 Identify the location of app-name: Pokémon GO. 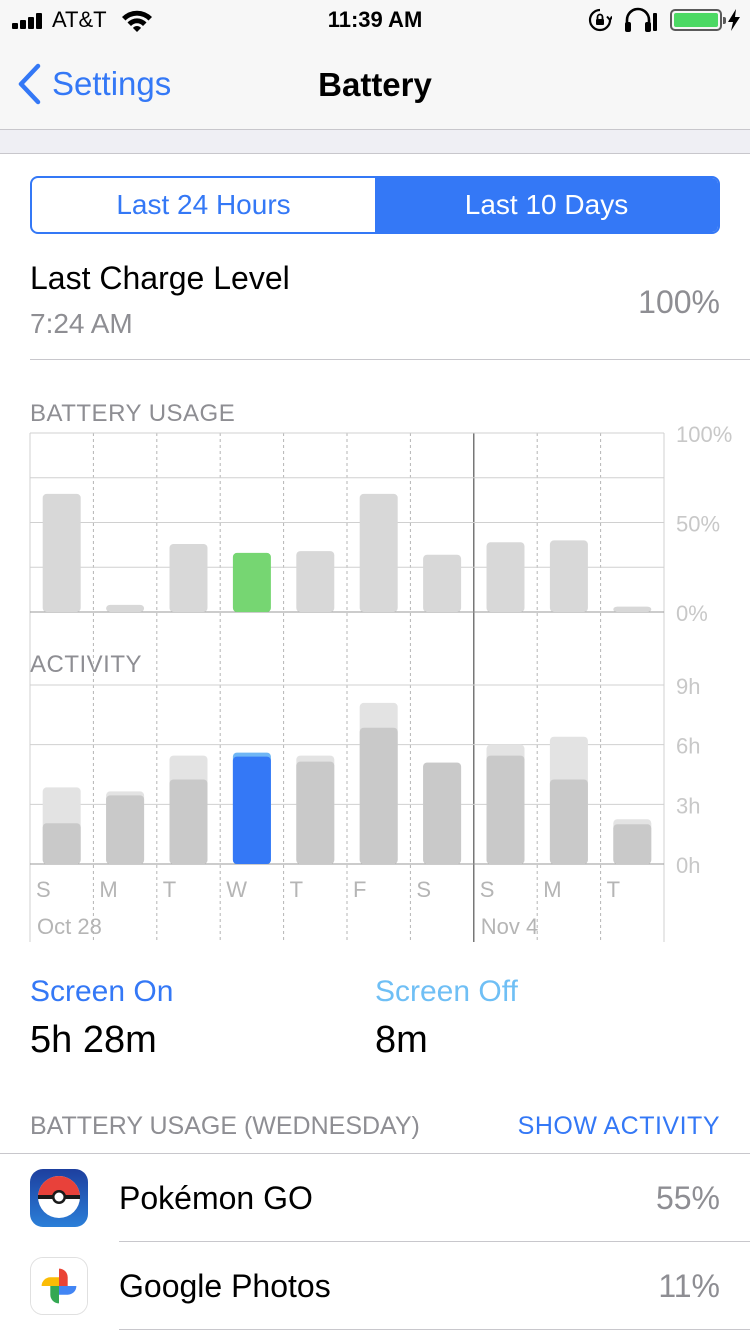
(216, 1198).